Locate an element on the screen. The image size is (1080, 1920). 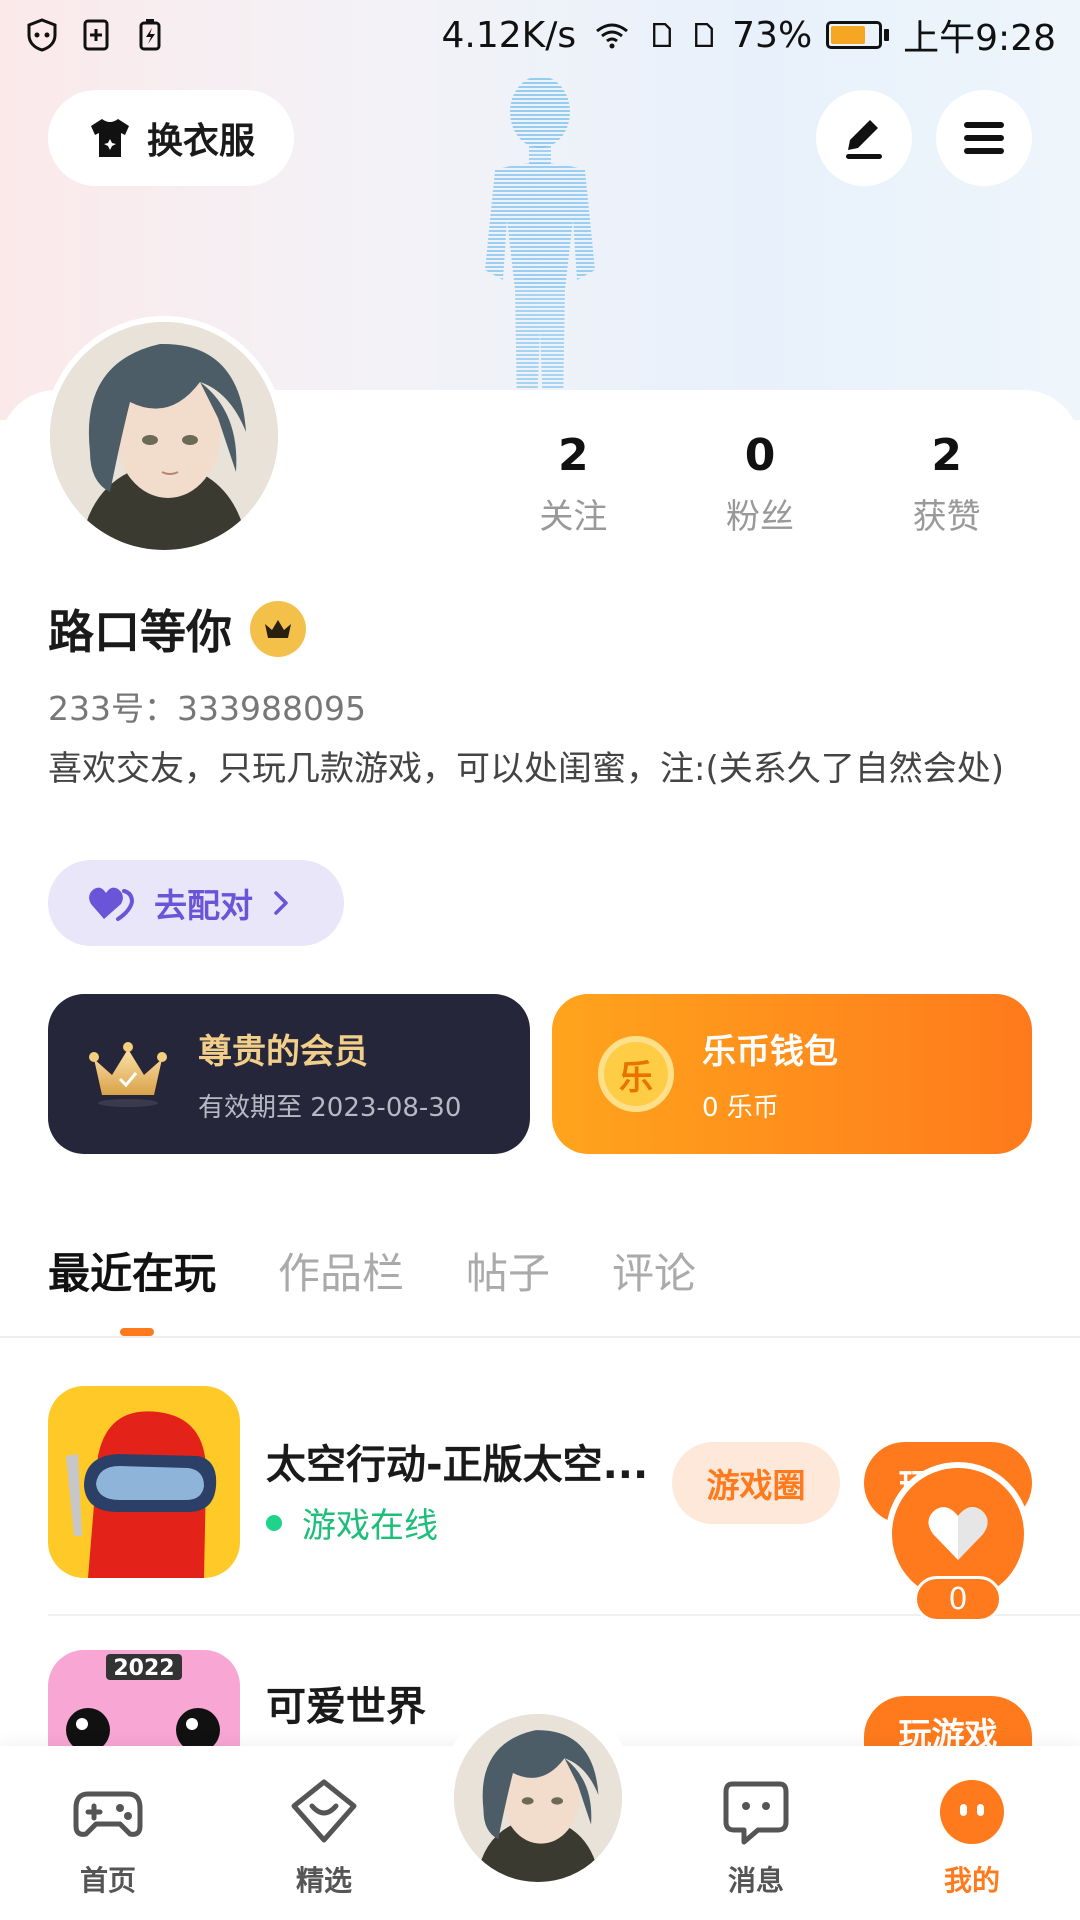
stat-label: 获赞 is located at coordinates (946, 517).